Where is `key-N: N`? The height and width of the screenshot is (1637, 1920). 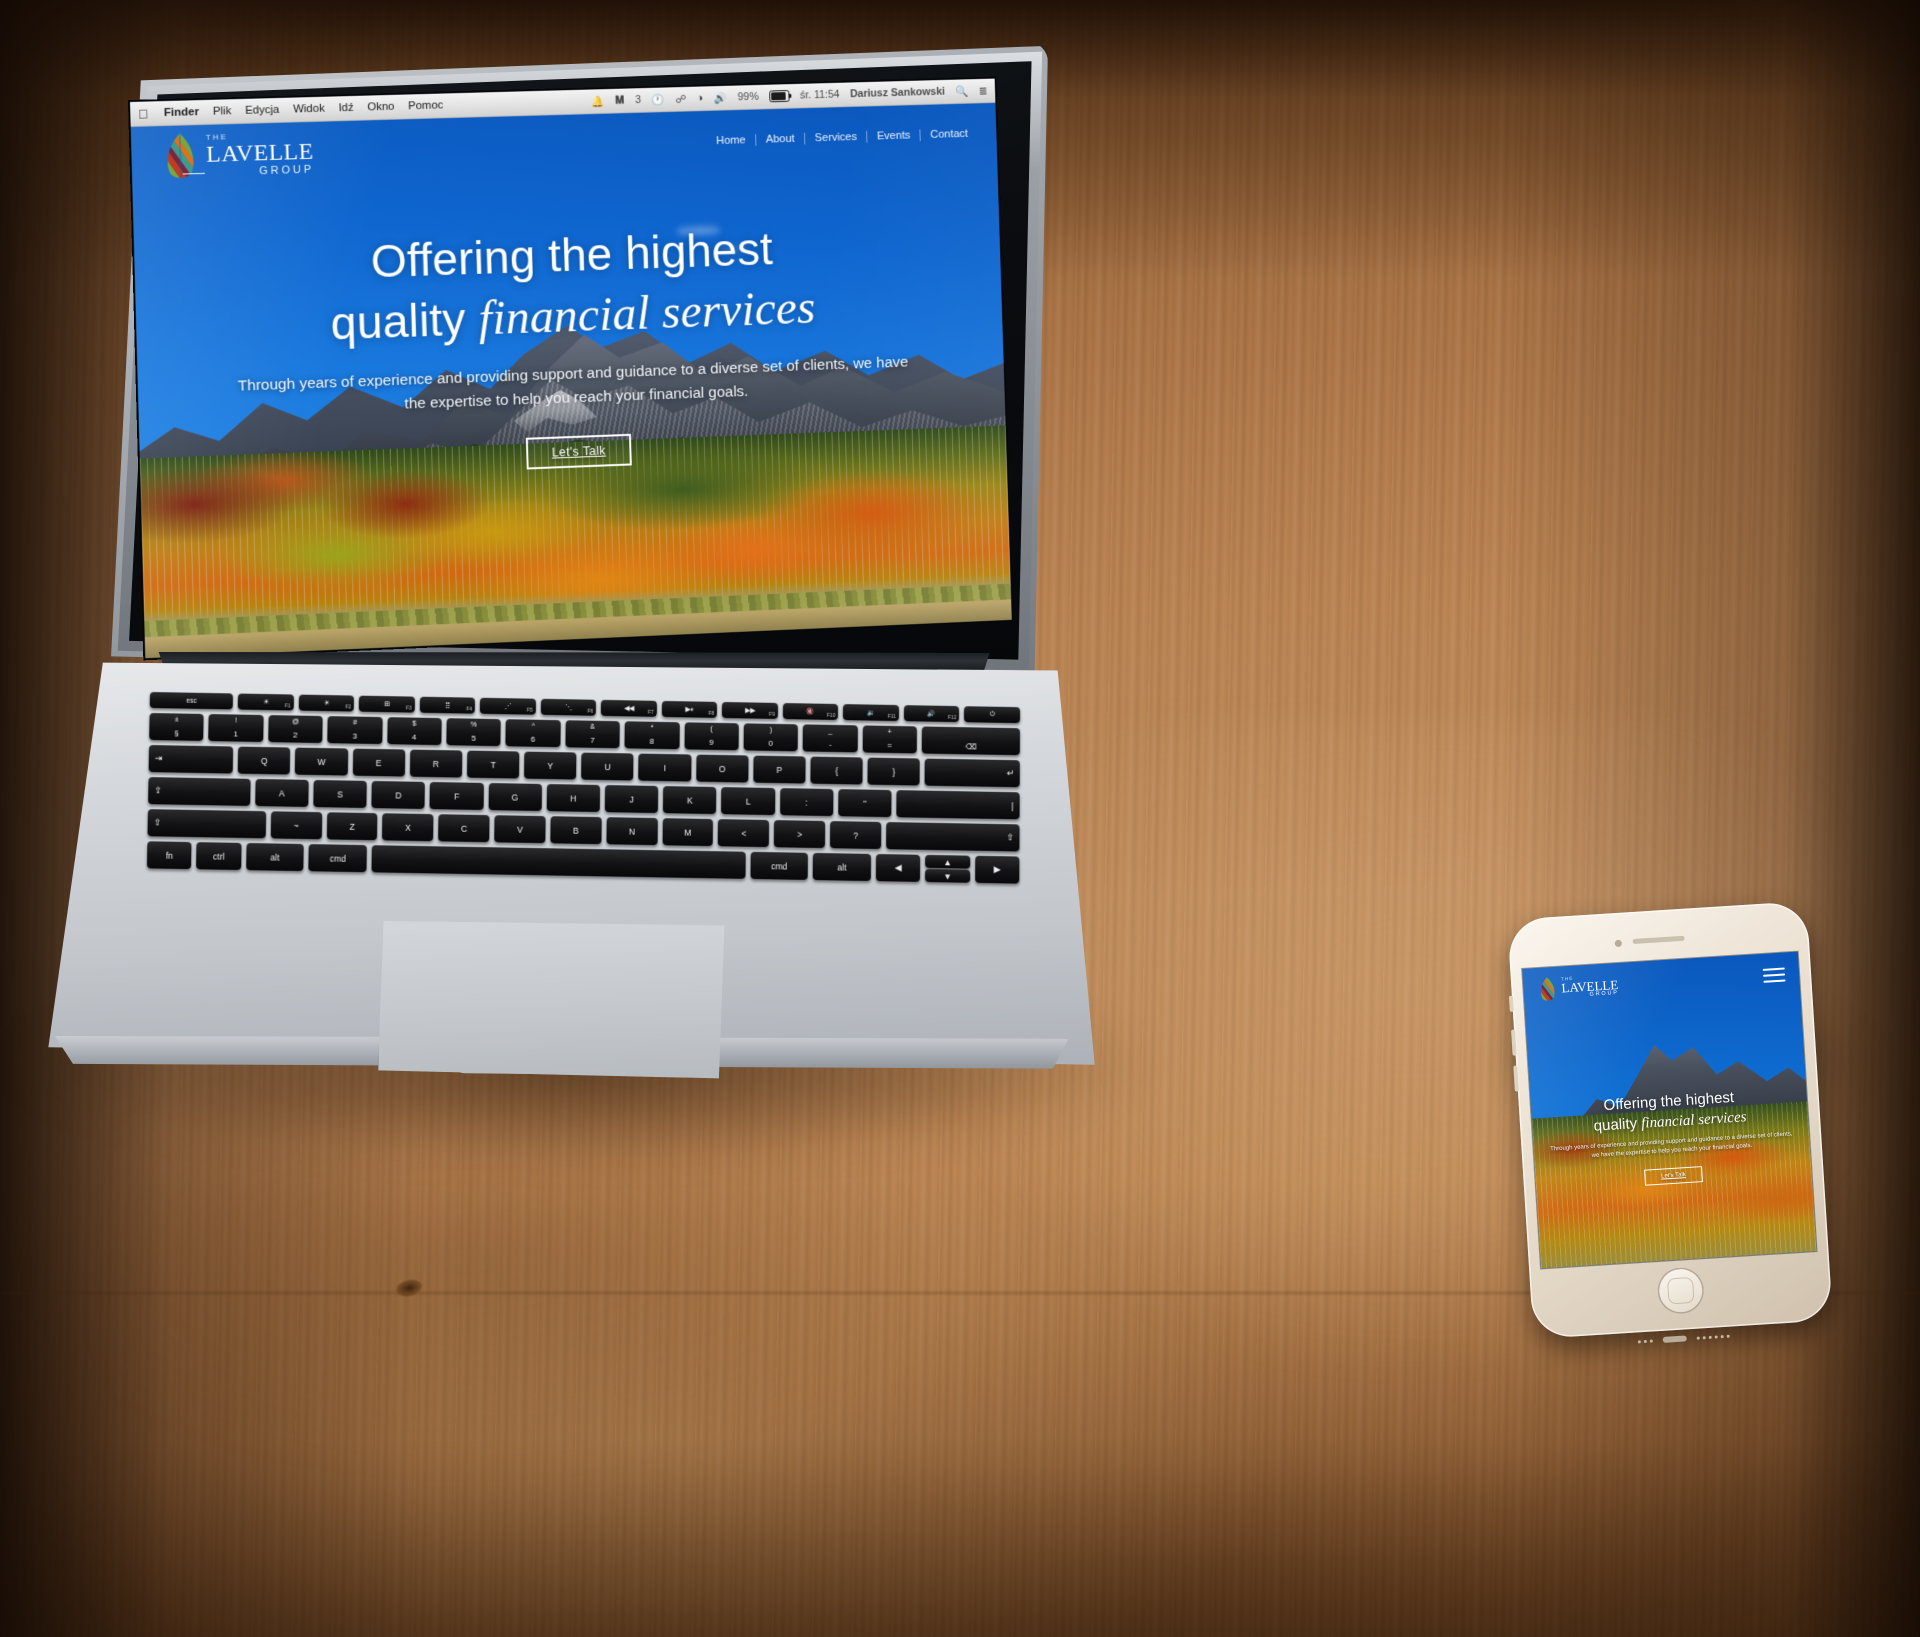
key-N: N is located at coordinates (632, 831).